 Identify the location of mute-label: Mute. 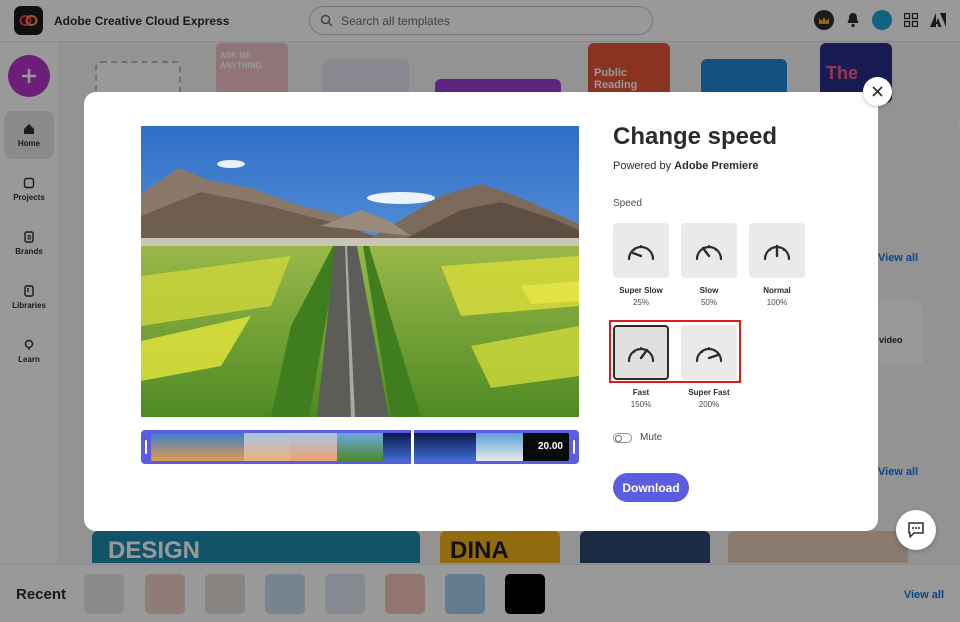
(651, 437).